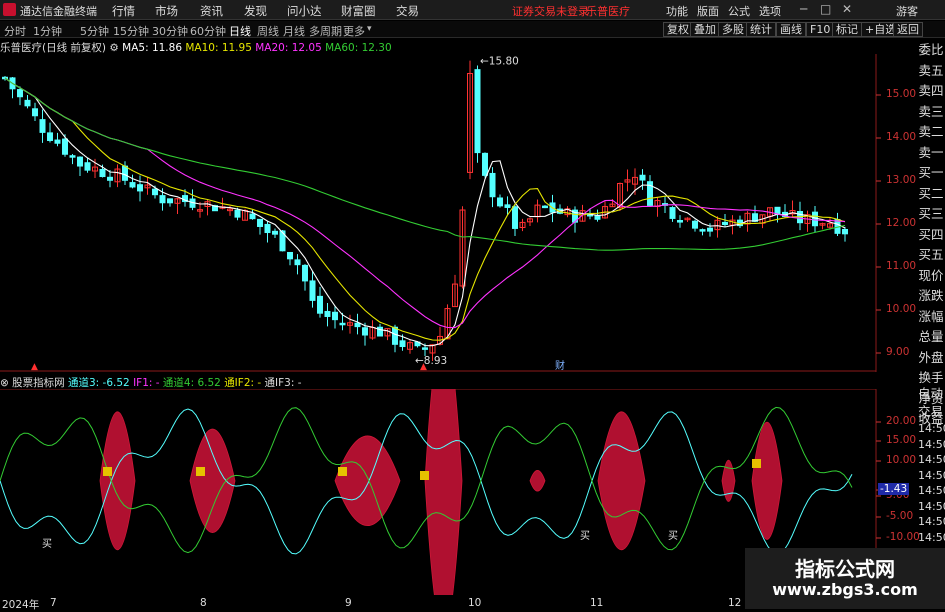 The height and width of the screenshot is (612, 945). What do you see at coordinates (218, 48) in the screenshot?
I see `legend-ma10: MA10: 11.95` at bounding box center [218, 48].